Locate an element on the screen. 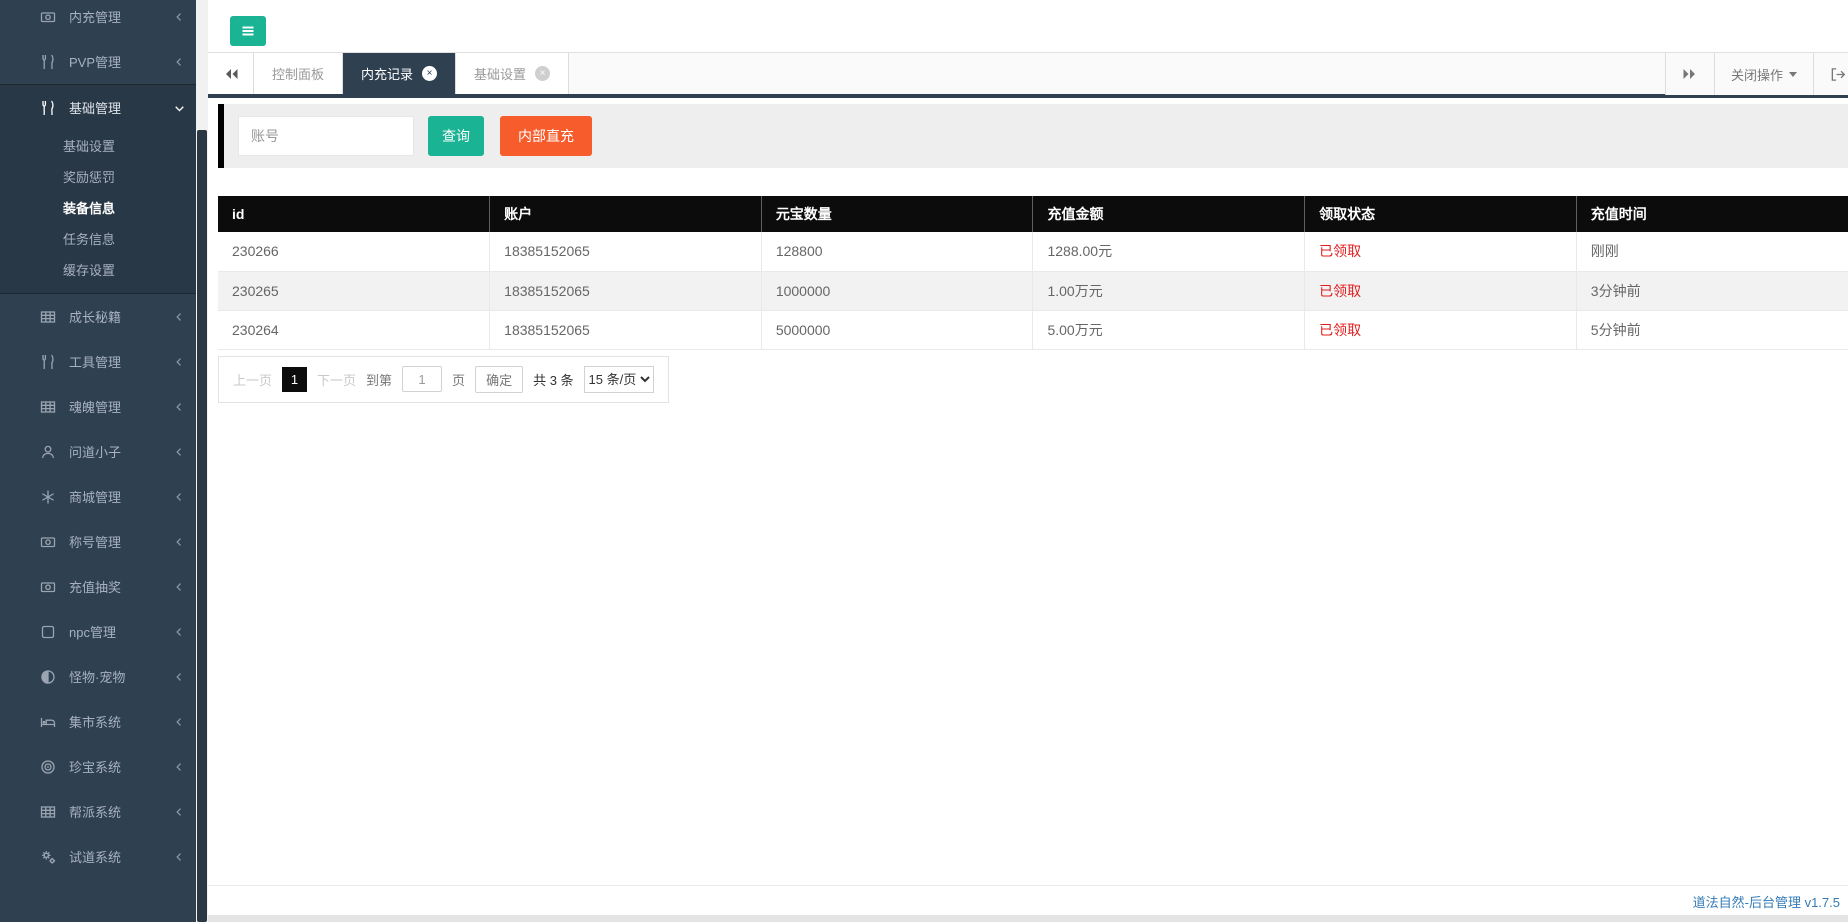 This screenshot has height=922, width=1848. sidebar-item-label: PVP管理 is located at coordinates (95, 62).